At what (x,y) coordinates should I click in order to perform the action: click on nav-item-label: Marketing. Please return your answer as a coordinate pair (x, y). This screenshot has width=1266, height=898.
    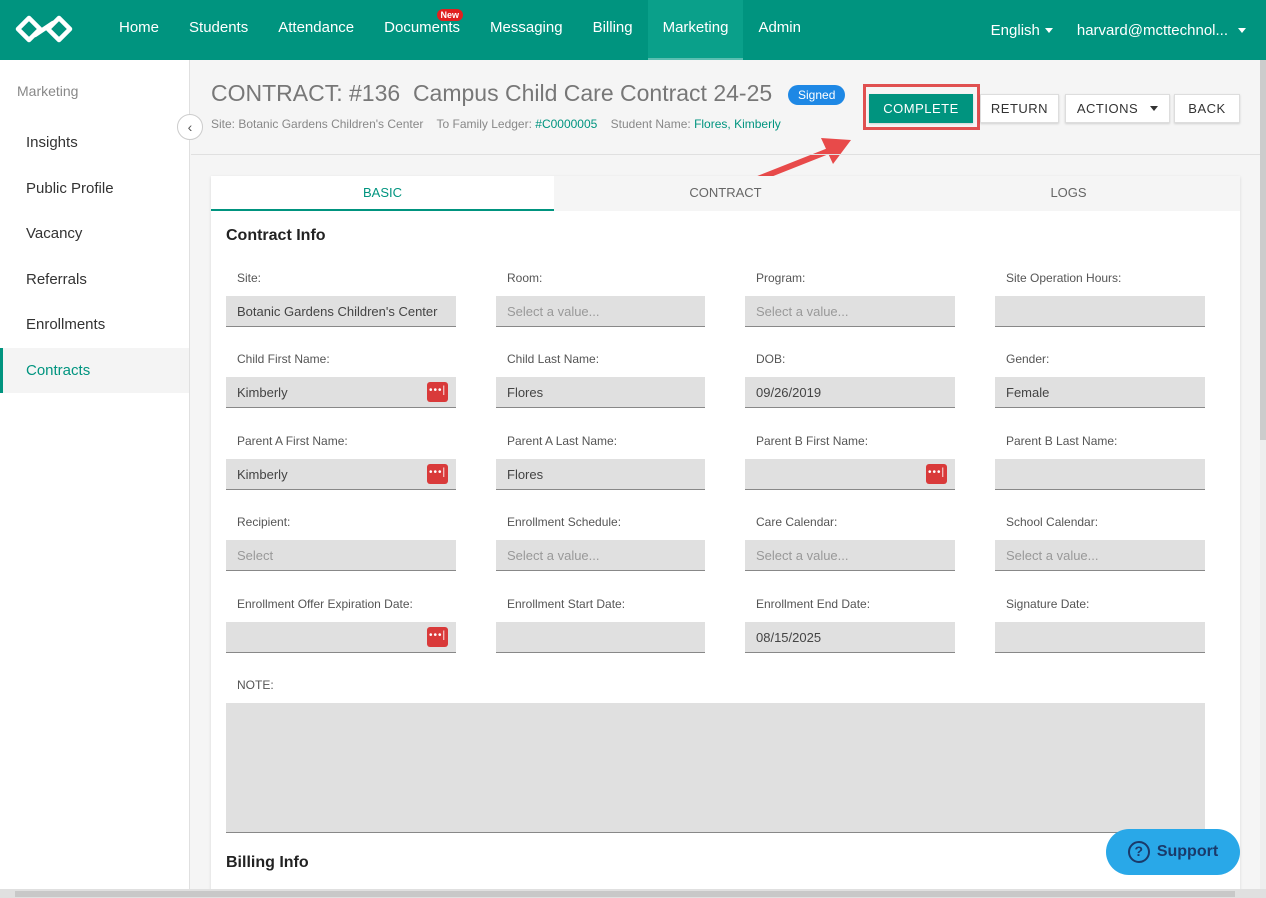
    Looking at the image, I should click on (695, 27).